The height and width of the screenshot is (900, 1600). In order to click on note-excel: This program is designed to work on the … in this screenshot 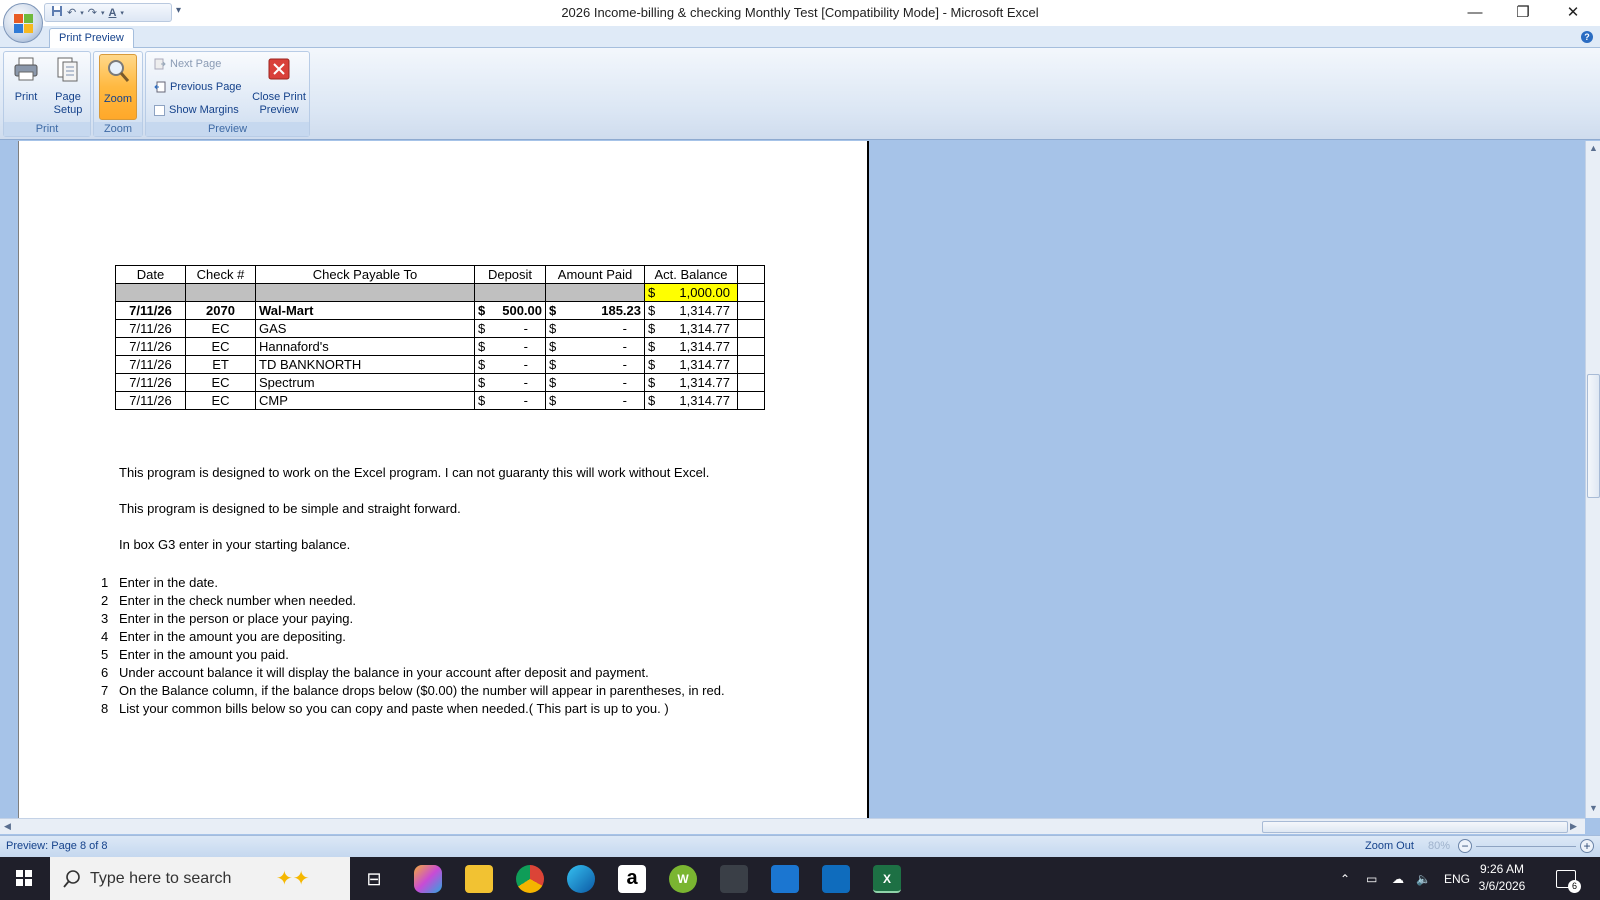, I will do `click(414, 472)`.